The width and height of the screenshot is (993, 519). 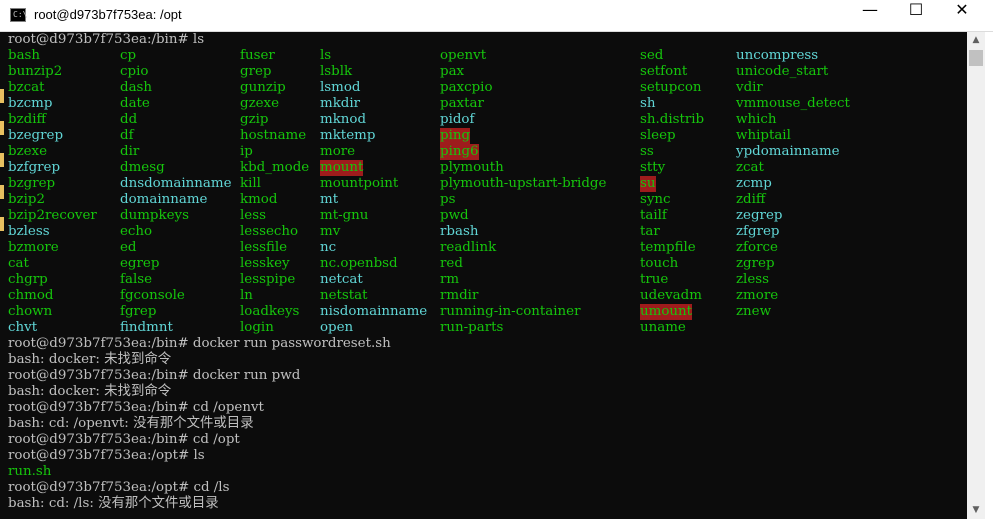 What do you see at coordinates (260, 103) in the screenshot?
I see `ls-entry: gzexe` at bounding box center [260, 103].